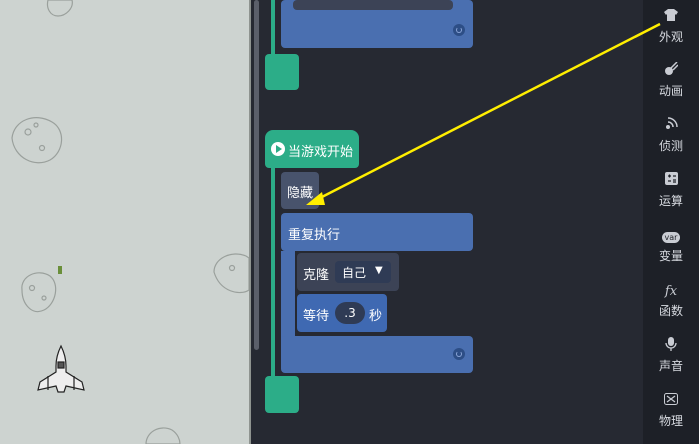  Describe the element at coordinates (670, 421) in the screenshot. I see `category-label: 物理` at that location.